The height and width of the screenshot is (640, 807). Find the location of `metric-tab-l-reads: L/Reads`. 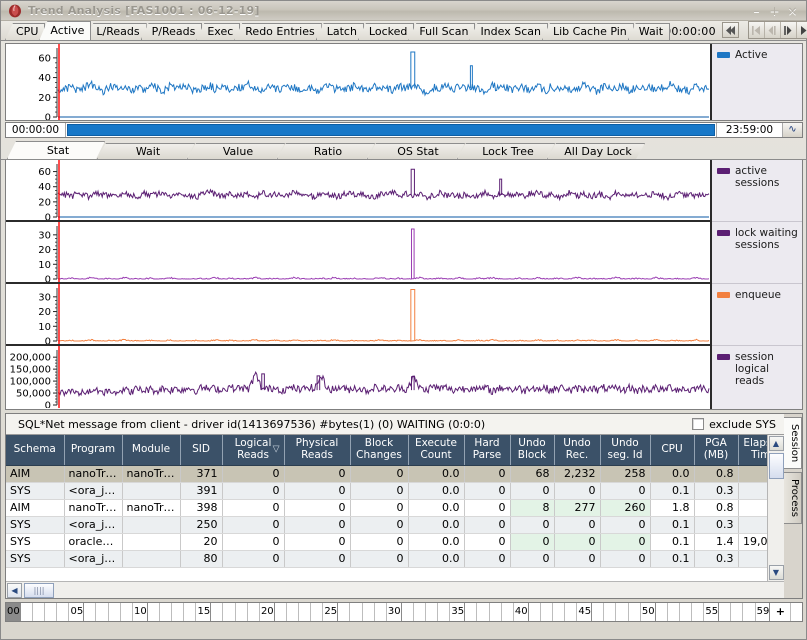

metric-tab-l-reads: L/Reads is located at coordinates (116, 31).